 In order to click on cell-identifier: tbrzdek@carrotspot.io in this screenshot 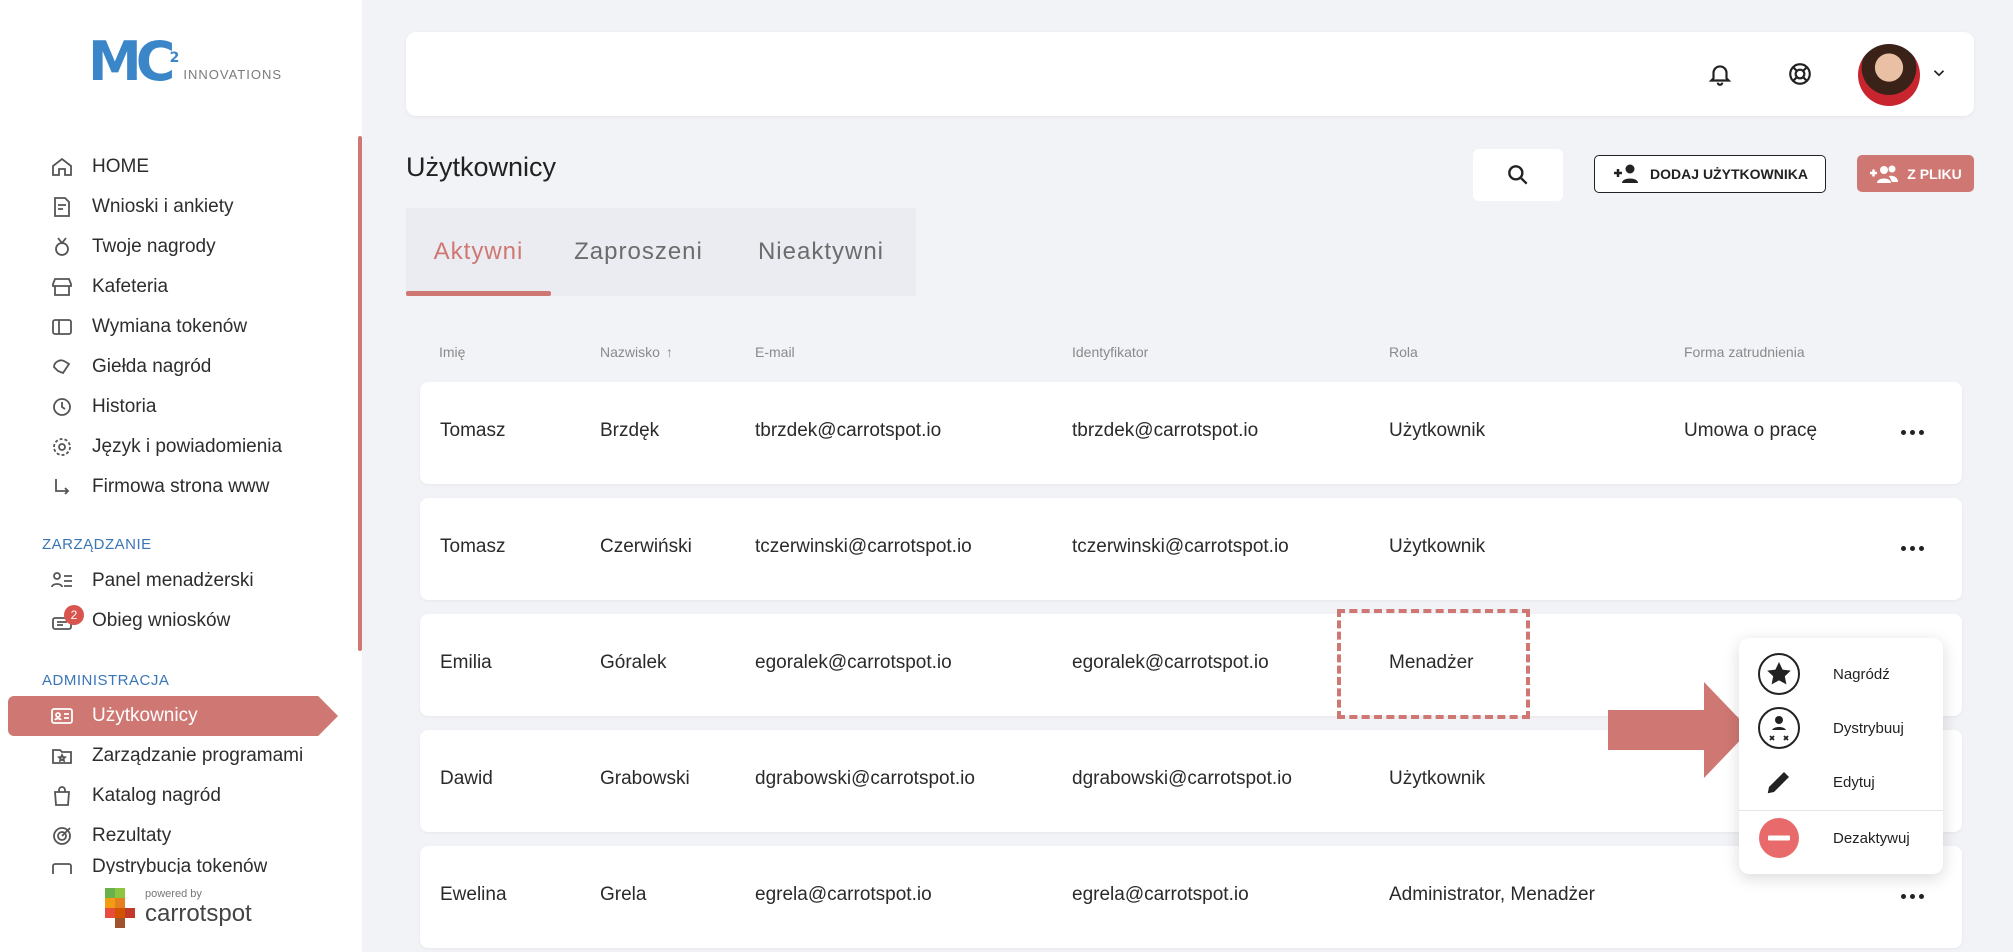, I will do `click(1165, 430)`.